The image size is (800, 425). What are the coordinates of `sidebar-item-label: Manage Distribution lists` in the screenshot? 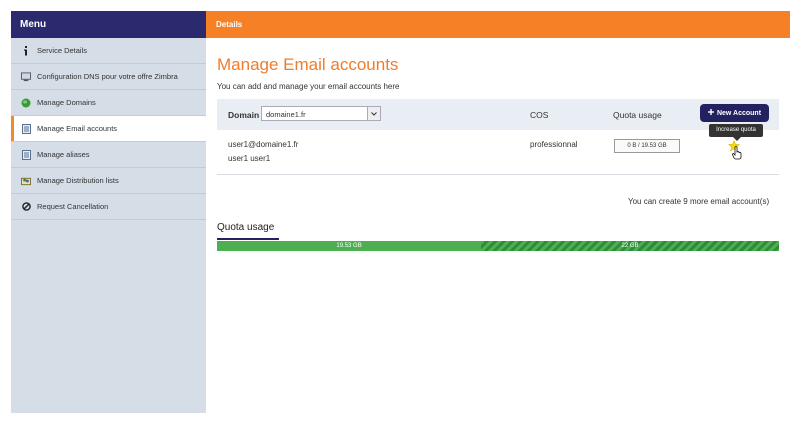 It's located at (78, 180).